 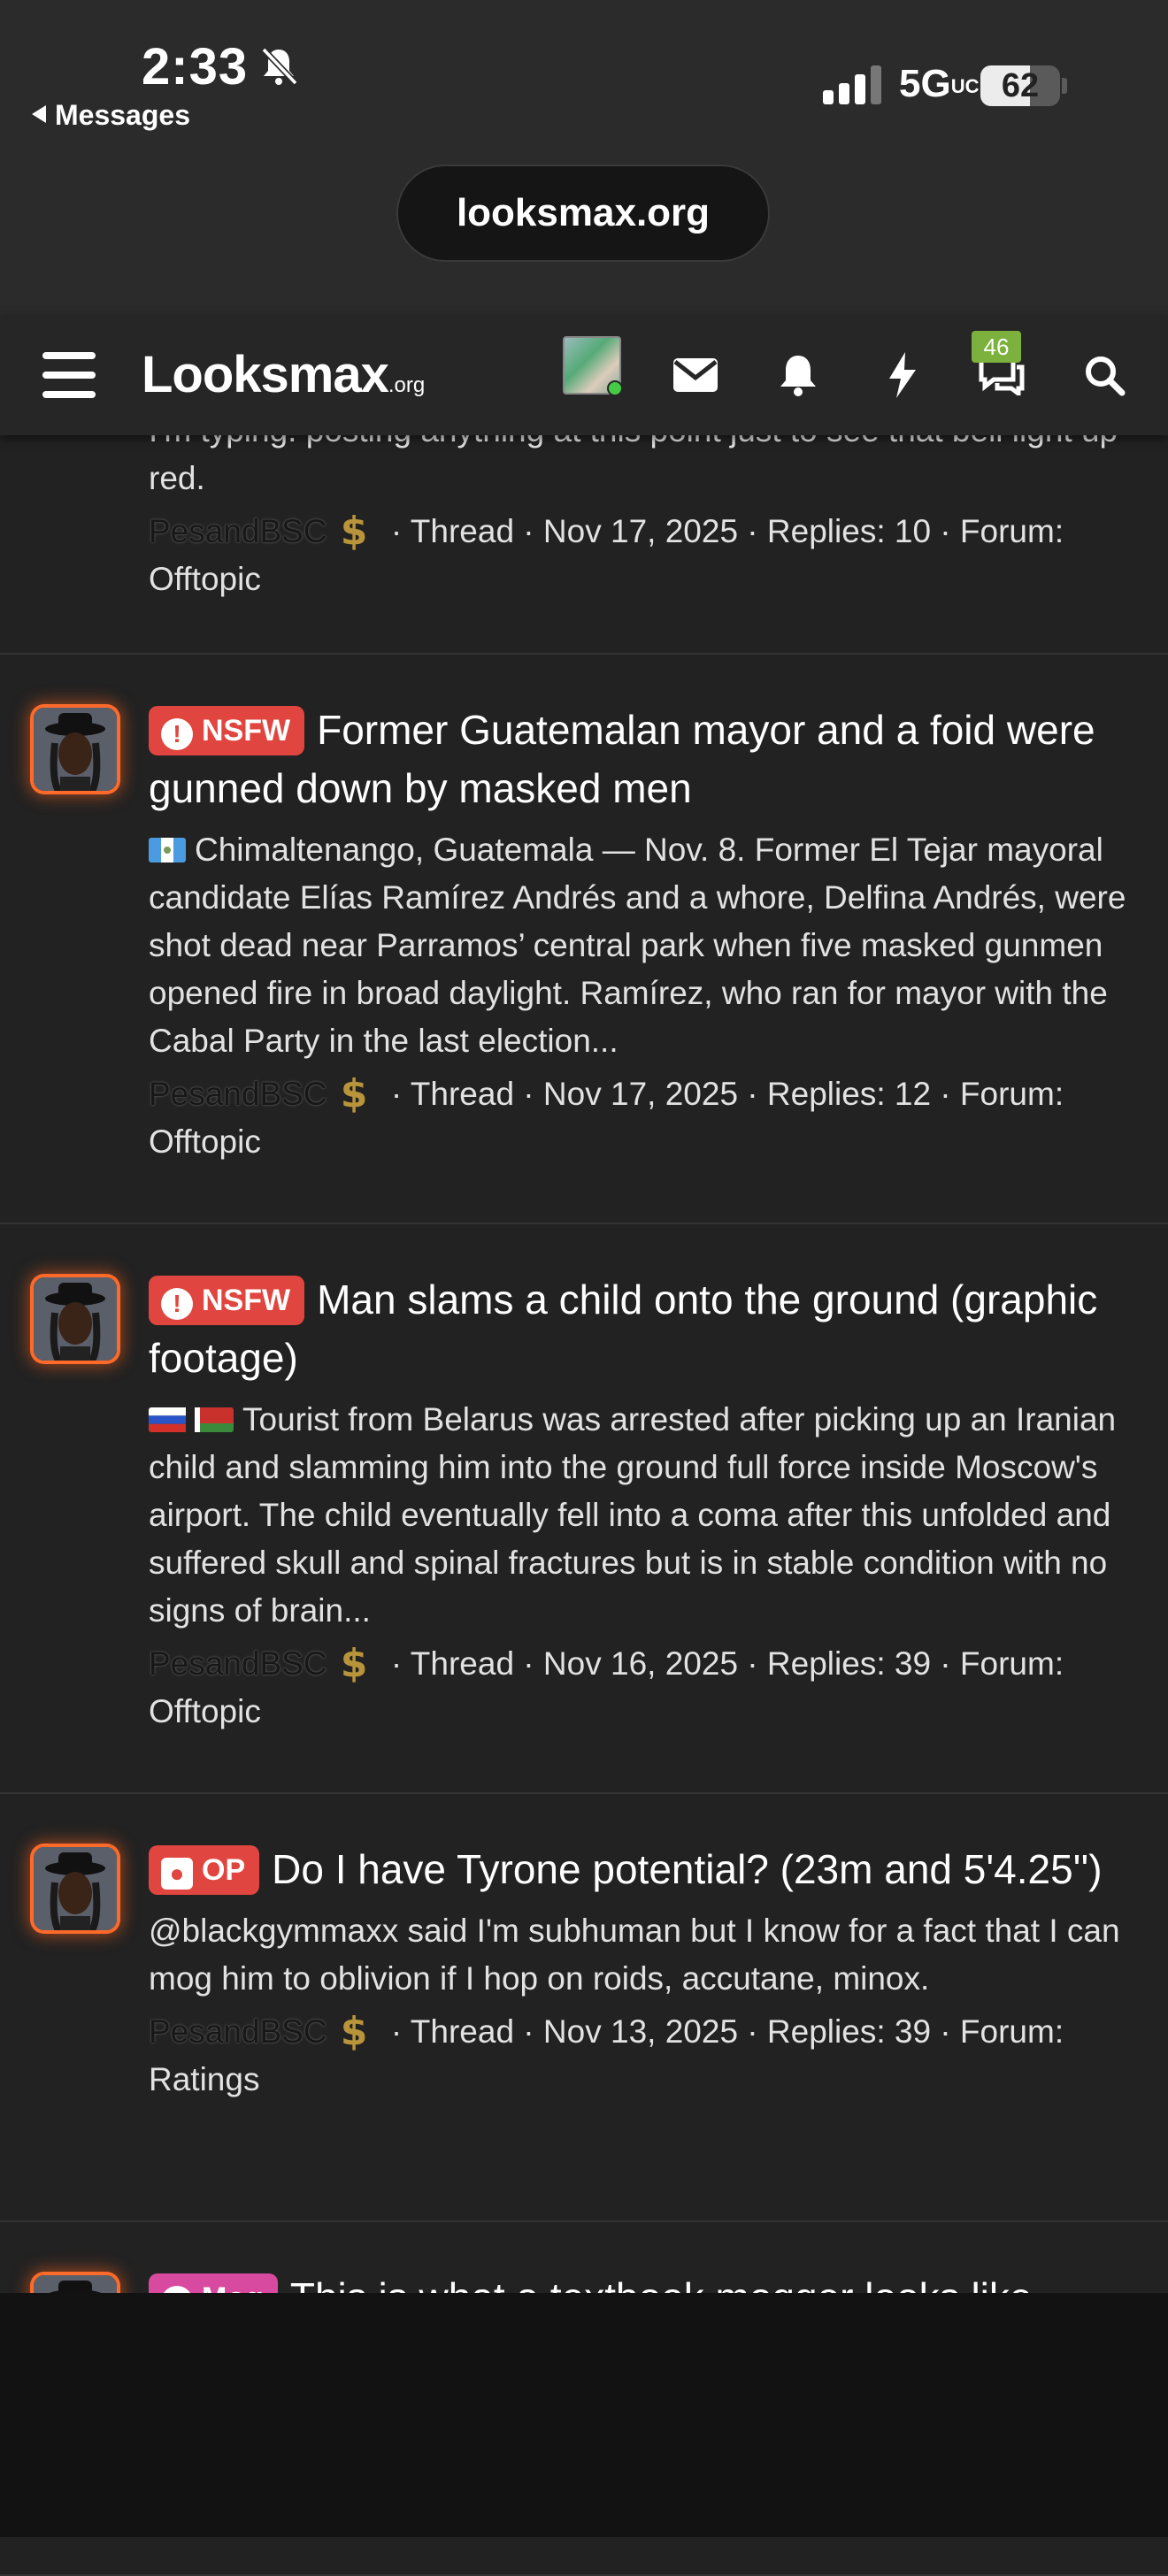 I want to click on post-date: Nov 16, 2025, so click(x=641, y=1663).